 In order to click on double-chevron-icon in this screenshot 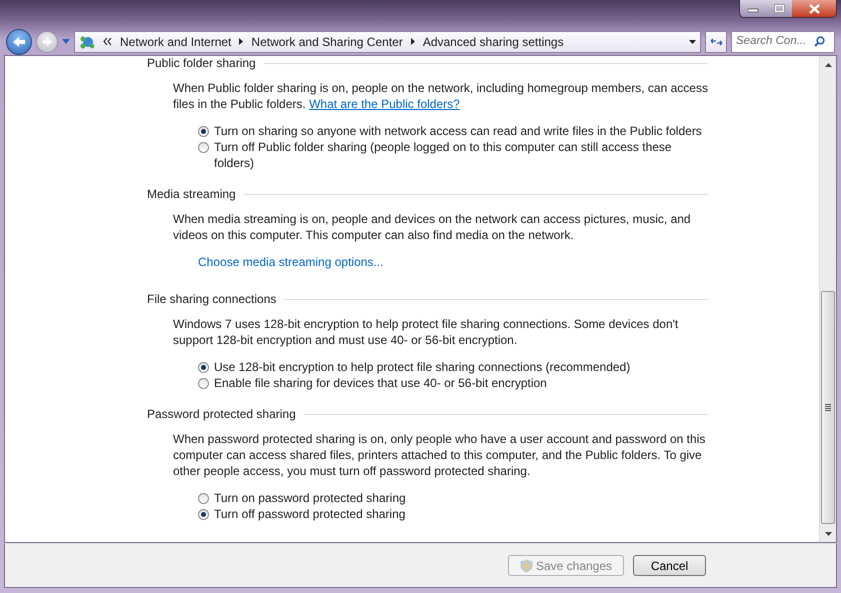, I will do `click(107, 41)`.